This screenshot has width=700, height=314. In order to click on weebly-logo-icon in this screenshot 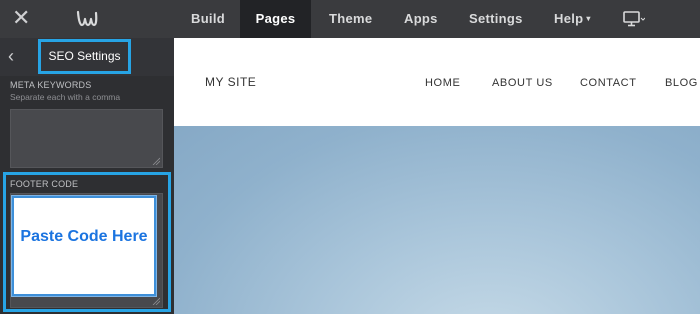, I will do `click(87, 19)`.